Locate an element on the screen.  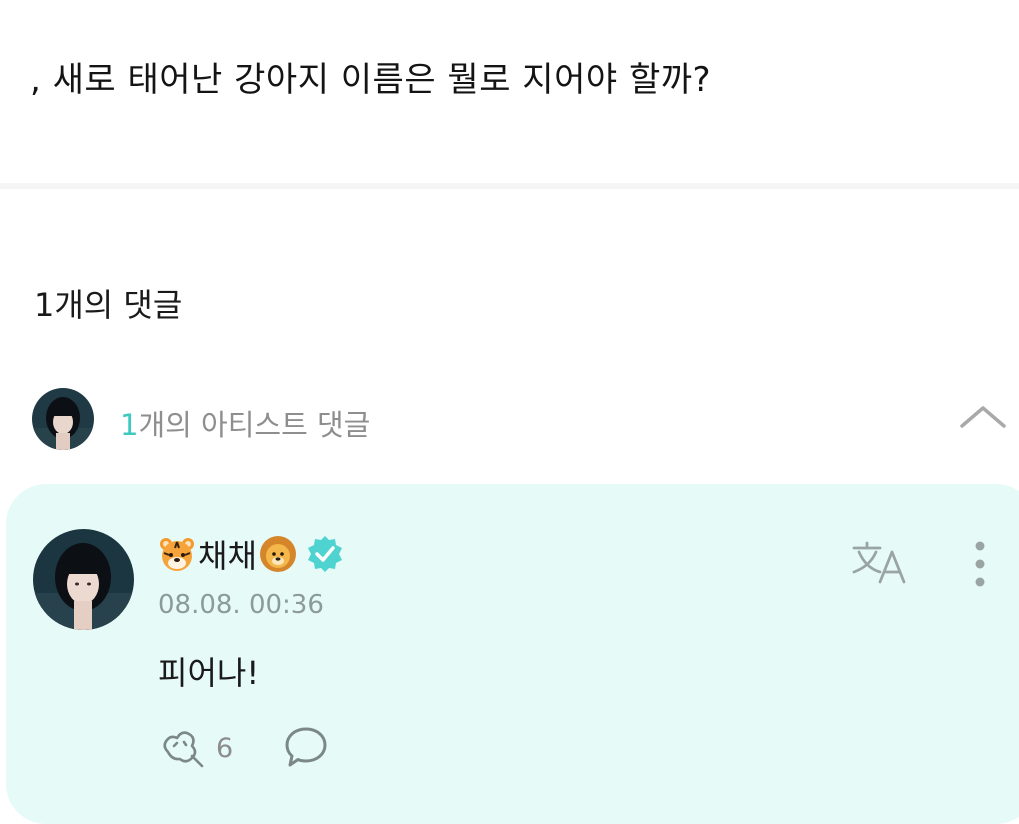
artist-avatar is located at coordinates (63, 419).